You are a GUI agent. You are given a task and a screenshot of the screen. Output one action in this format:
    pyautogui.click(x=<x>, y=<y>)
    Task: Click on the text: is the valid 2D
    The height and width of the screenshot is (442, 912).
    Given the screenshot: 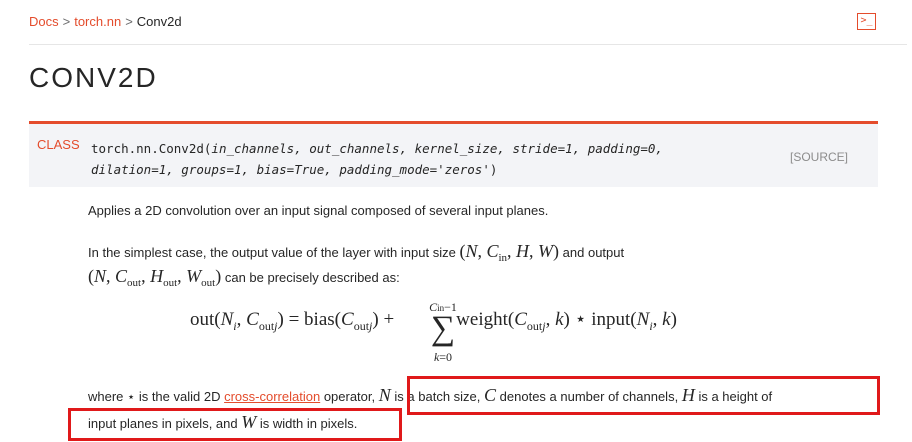 What is the action you would take?
    pyautogui.click(x=179, y=396)
    